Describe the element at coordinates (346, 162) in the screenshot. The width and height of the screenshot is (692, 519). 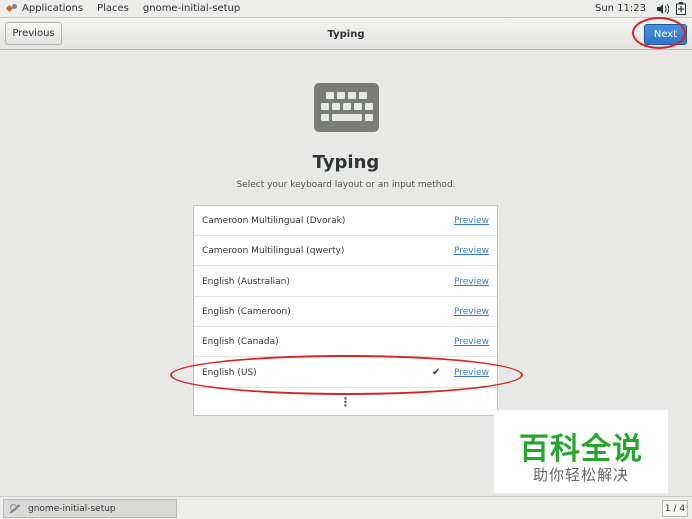
I see `page-title: Typing` at that location.